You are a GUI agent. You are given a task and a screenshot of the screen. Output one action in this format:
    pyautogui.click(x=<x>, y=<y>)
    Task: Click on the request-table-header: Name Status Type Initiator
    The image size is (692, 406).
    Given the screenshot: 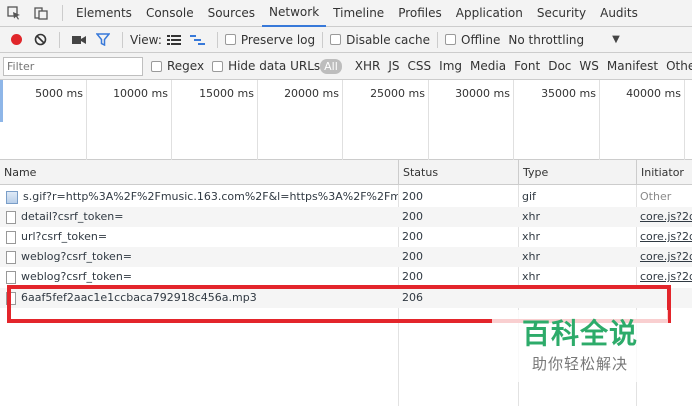 What is the action you would take?
    pyautogui.click(x=346, y=172)
    